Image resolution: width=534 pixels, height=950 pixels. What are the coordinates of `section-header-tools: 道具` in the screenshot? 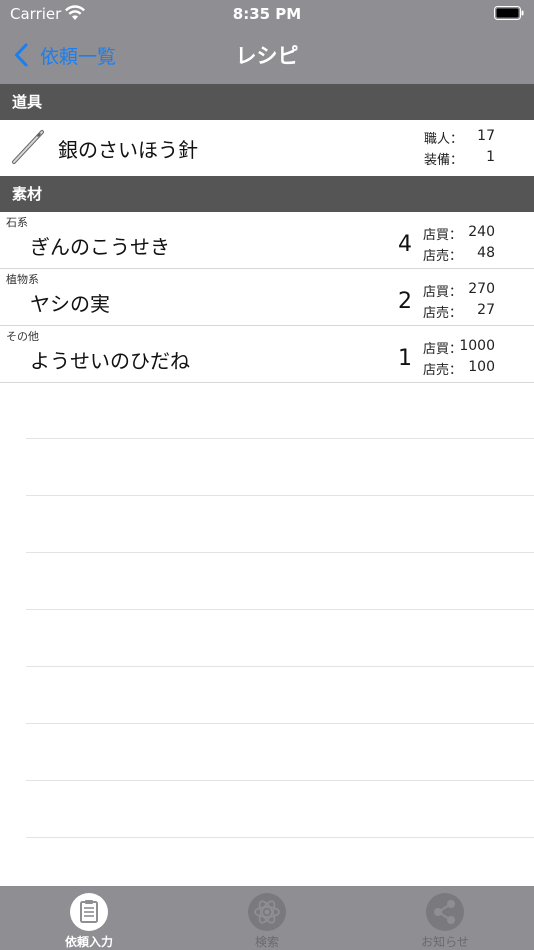 It's located at (267, 102).